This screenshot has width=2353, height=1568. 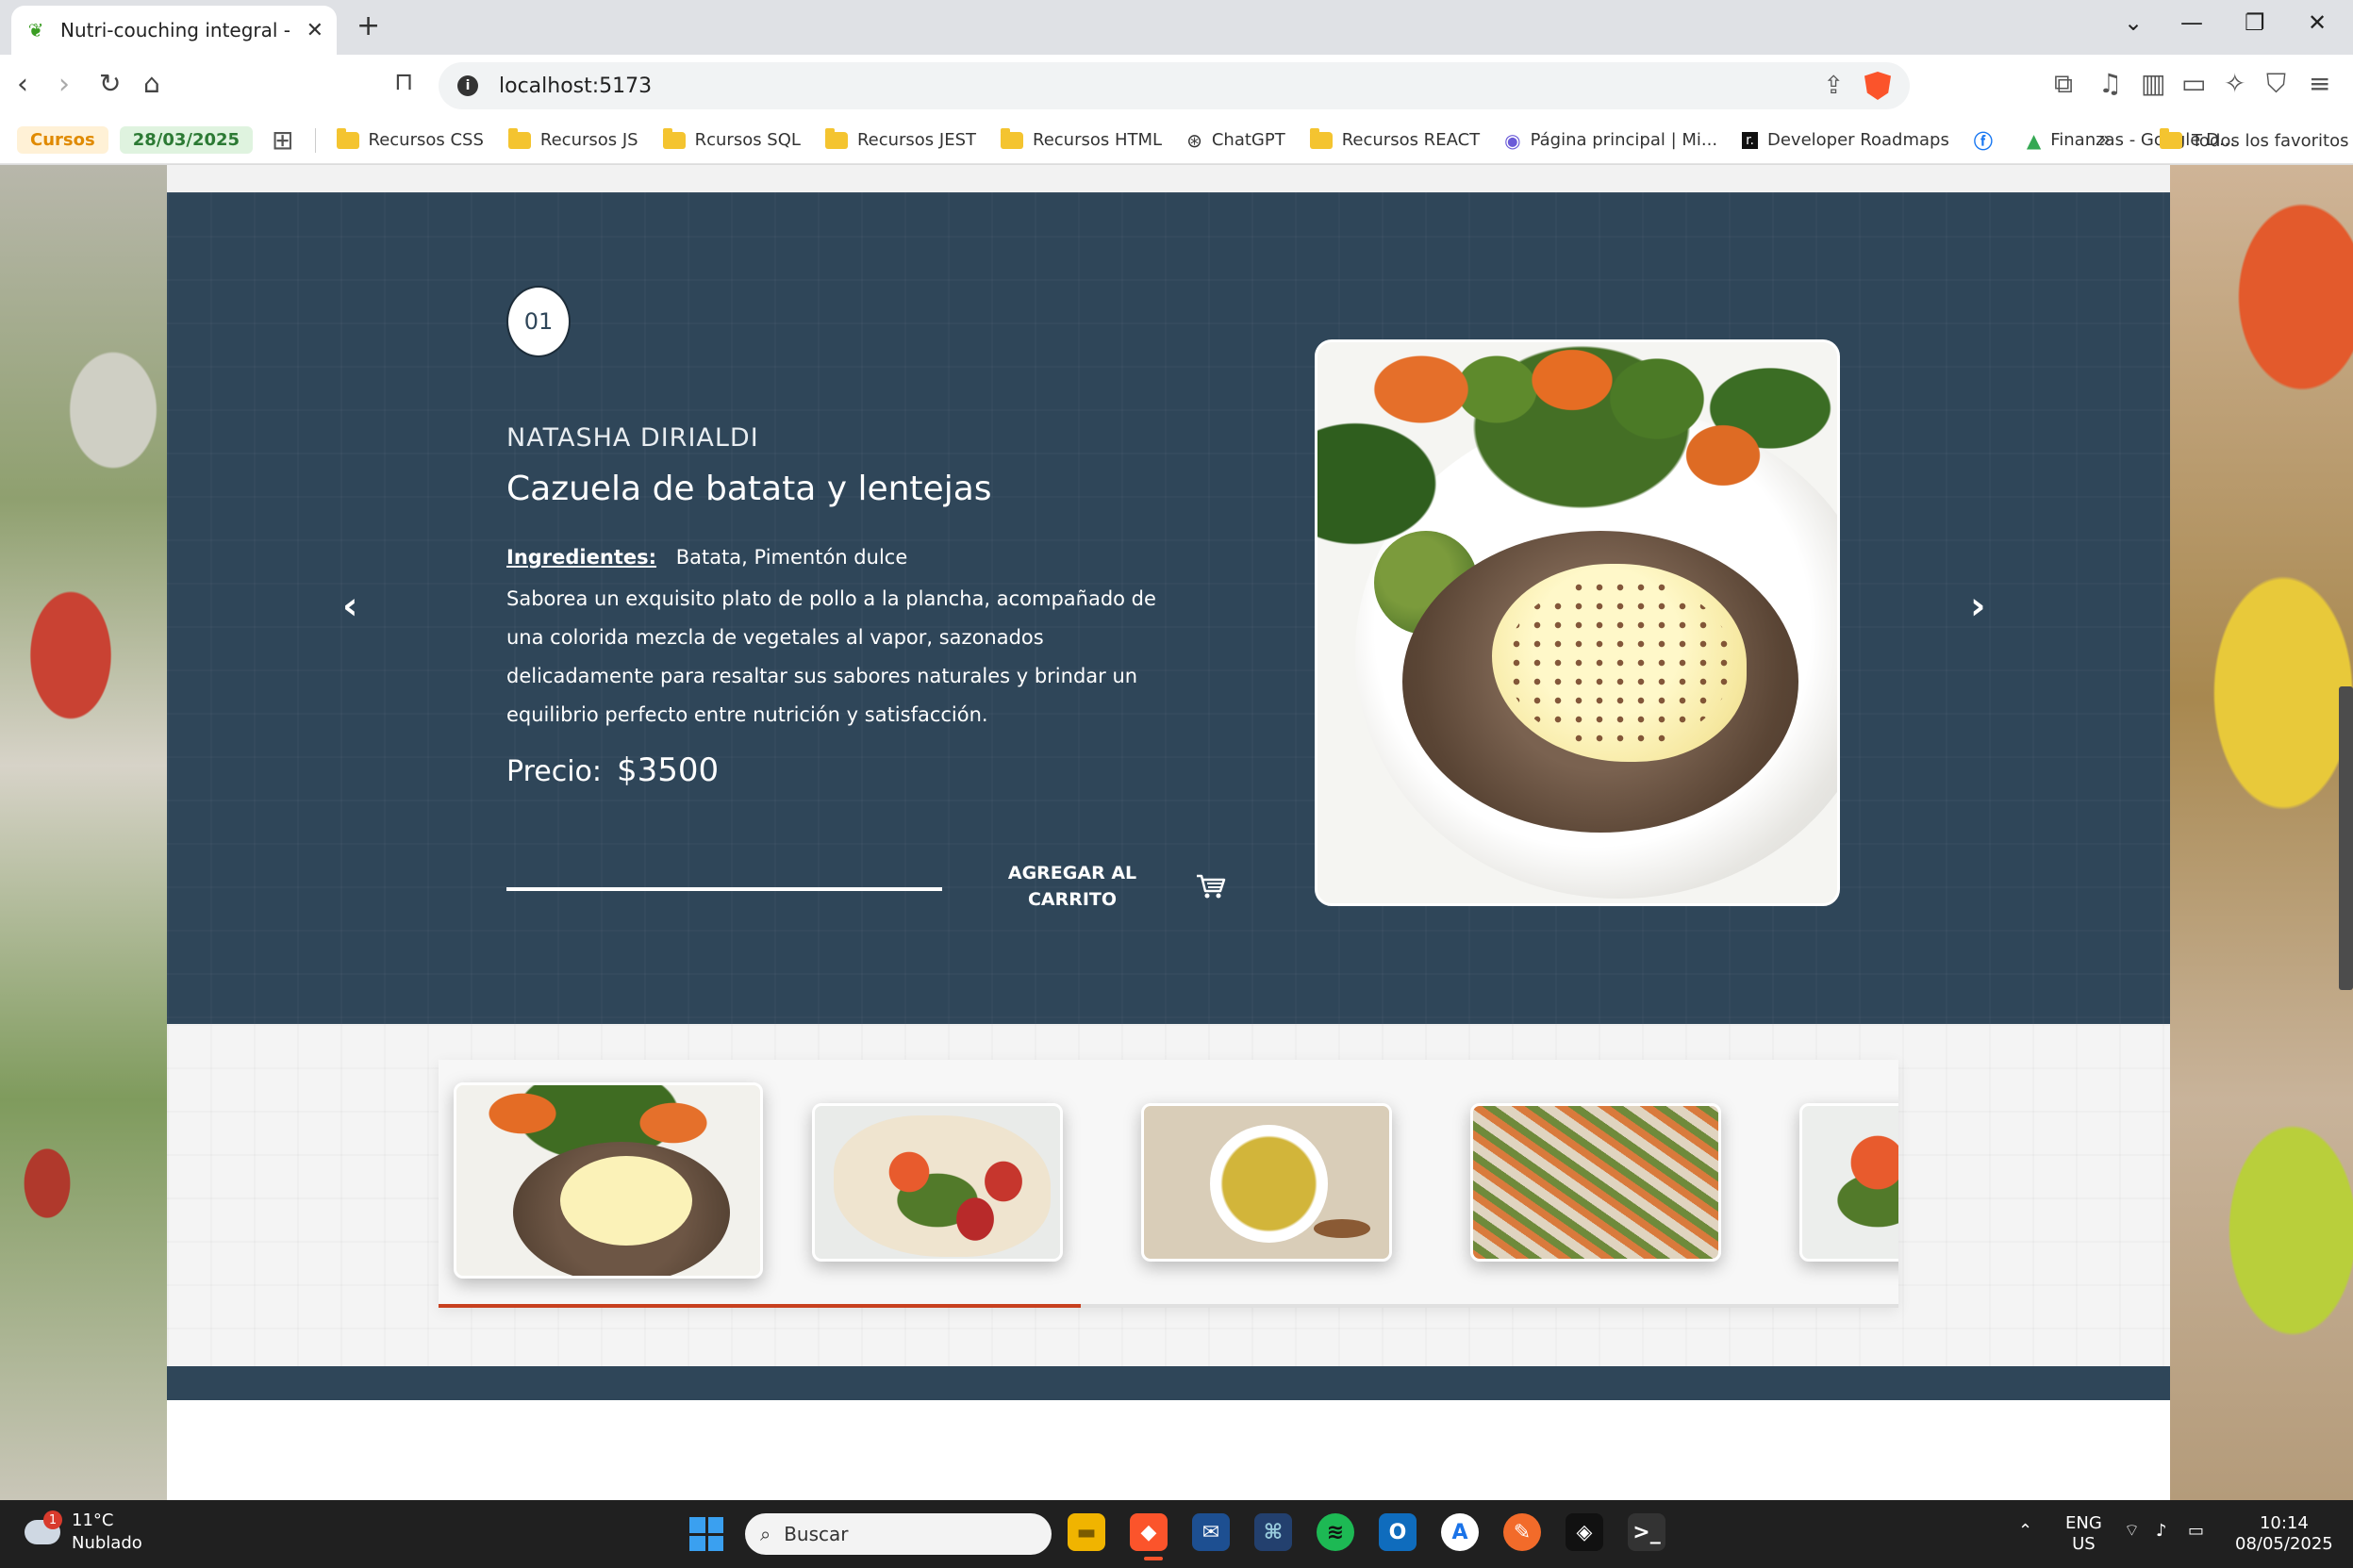 I want to click on all-favorites-label: Todos los favoritos, so click(x=2270, y=140).